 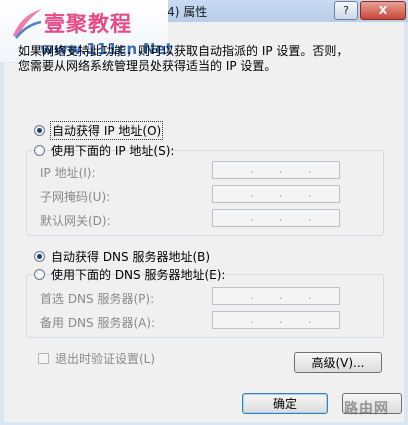 I want to click on dns-manual-radio-dot, so click(x=39, y=274).